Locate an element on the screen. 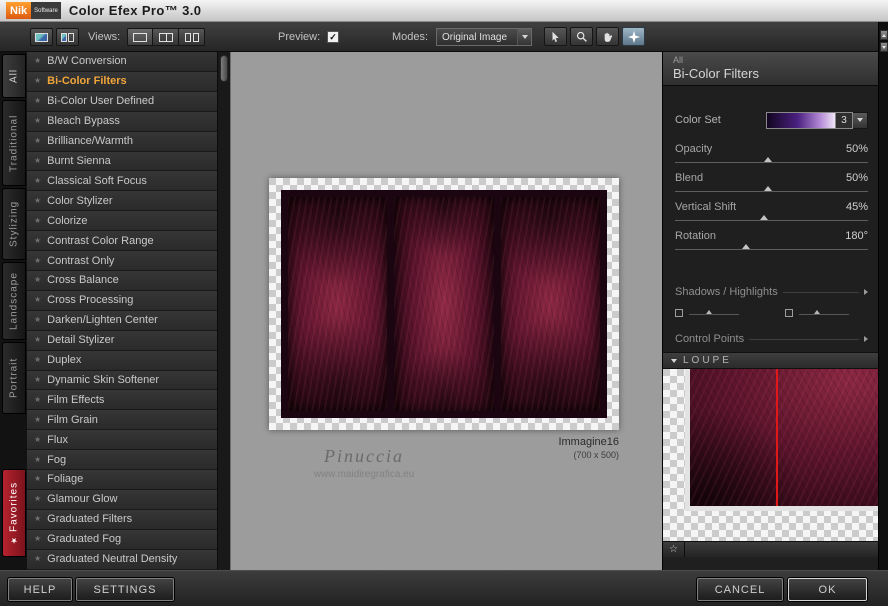  single-image-view-button is located at coordinates (41, 37).